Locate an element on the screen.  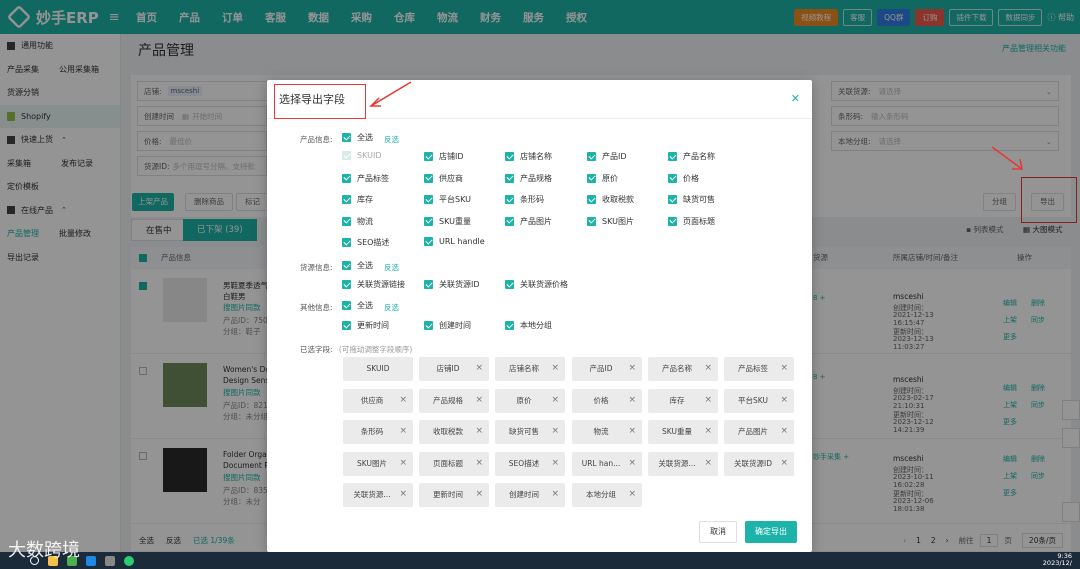
selected-field-chip: SKUID is located at coordinates (378, 369).